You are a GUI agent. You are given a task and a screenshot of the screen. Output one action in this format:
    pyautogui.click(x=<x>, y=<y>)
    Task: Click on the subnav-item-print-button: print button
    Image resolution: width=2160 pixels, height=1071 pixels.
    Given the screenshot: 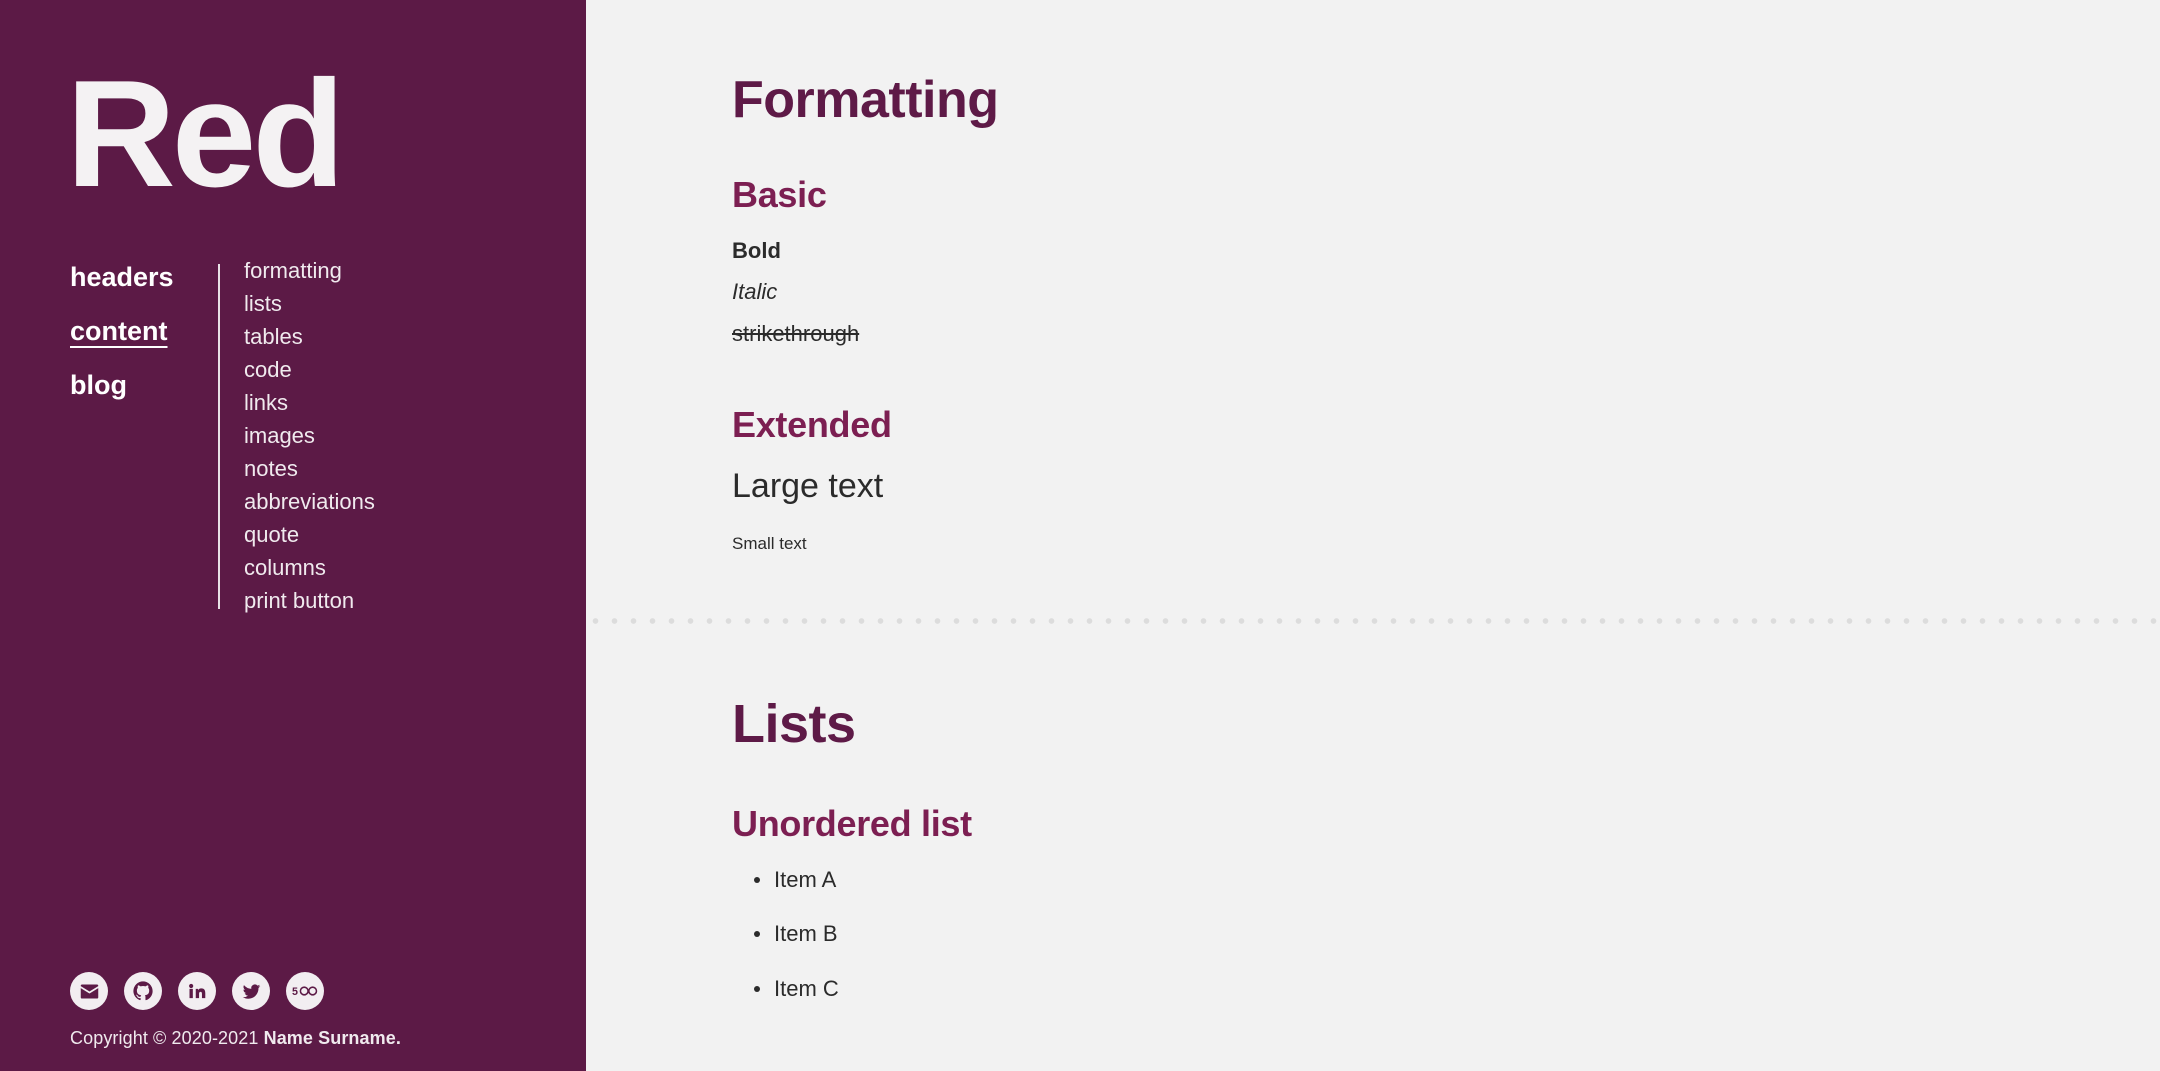 What is the action you would take?
    pyautogui.click(x=309, y=601)
    